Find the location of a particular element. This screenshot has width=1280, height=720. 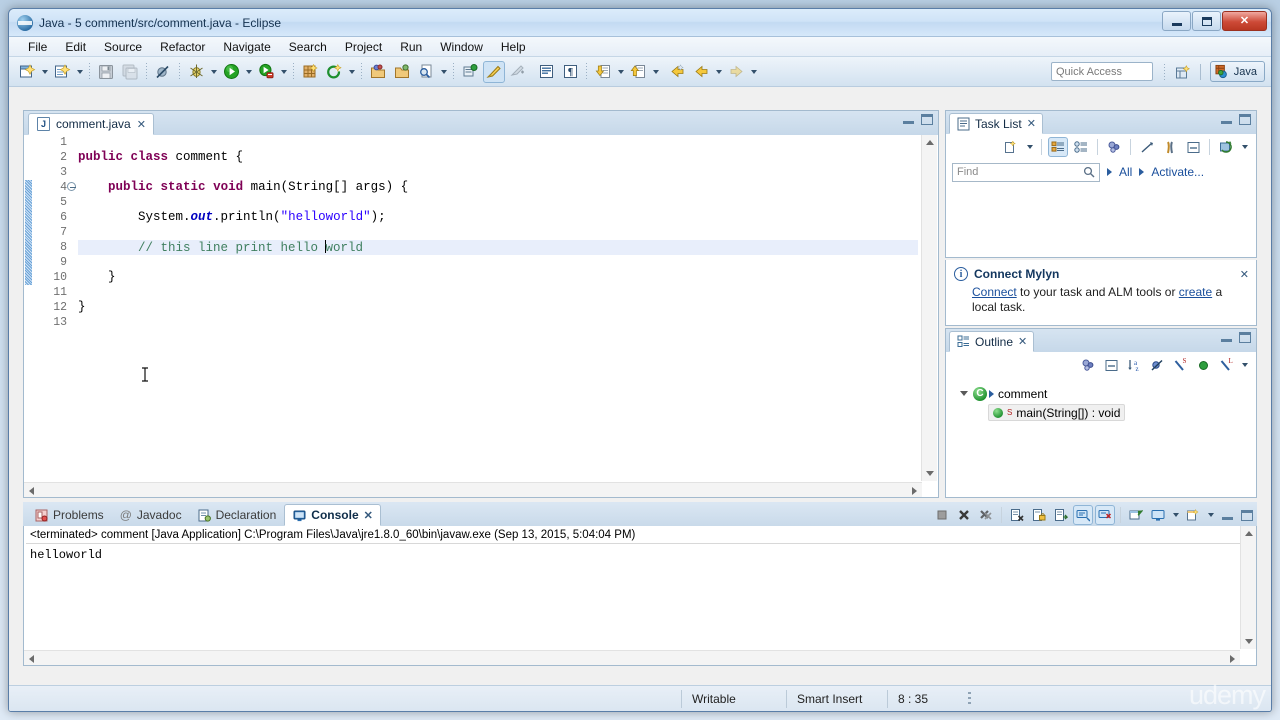

status-resize-handle is located at coordinates (969, 698).